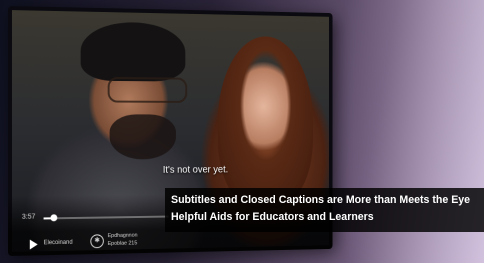 This screenshot has height=263, width=484. Describe the element at coordinates (147, 89) in the screenshot. I see `man-glasses` at that location.